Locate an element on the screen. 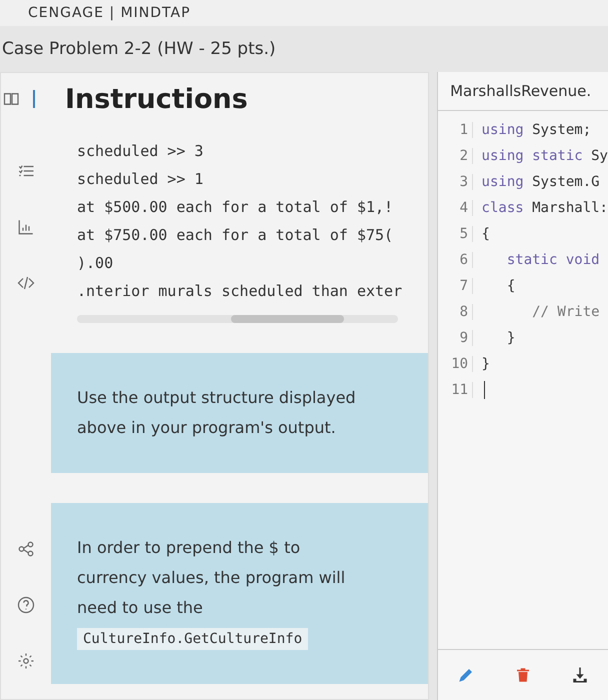 This screenshot has width=608, height=700. chart-icon is located at coordinates (26, 227).